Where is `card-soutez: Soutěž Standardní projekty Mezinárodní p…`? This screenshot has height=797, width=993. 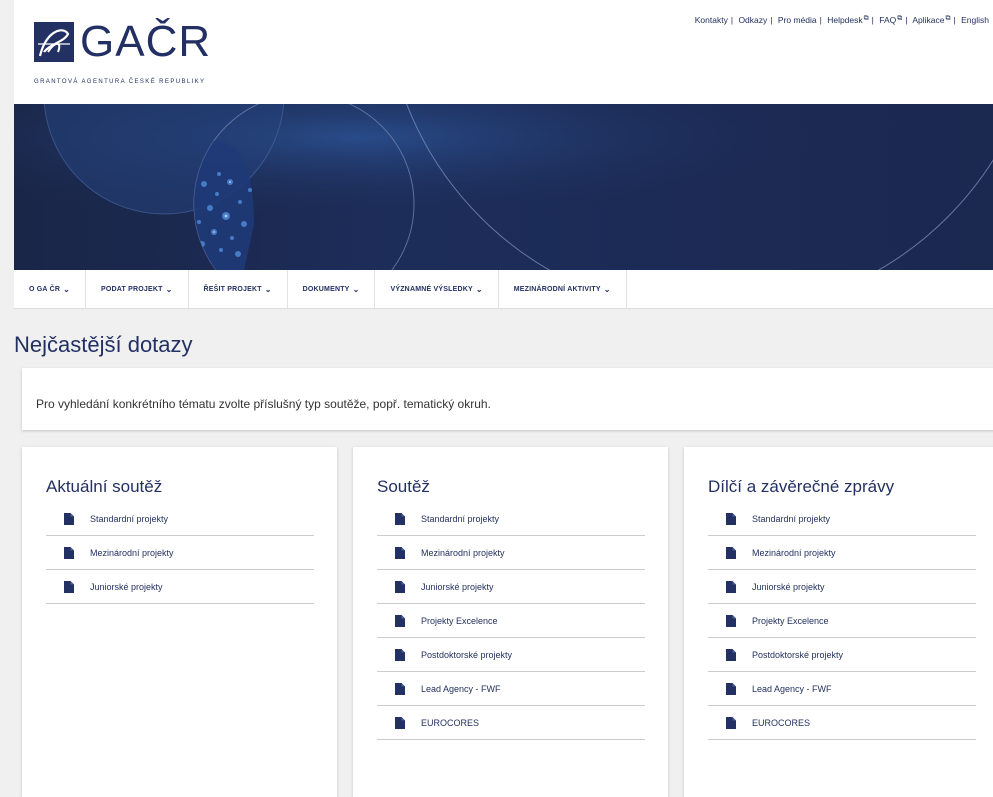 card-soutez: Soutěž Standardní projekty Mezinárodní p… is located at coordinates (510, 622).